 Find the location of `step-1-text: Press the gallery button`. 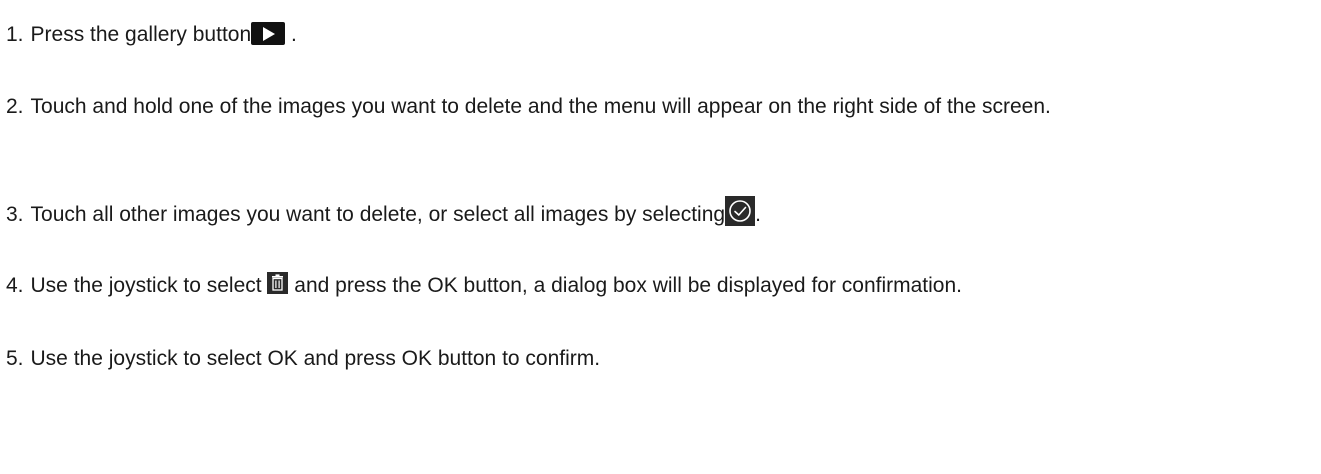

step-1-text: Press the gallery button is located at coordinates (141, 34).